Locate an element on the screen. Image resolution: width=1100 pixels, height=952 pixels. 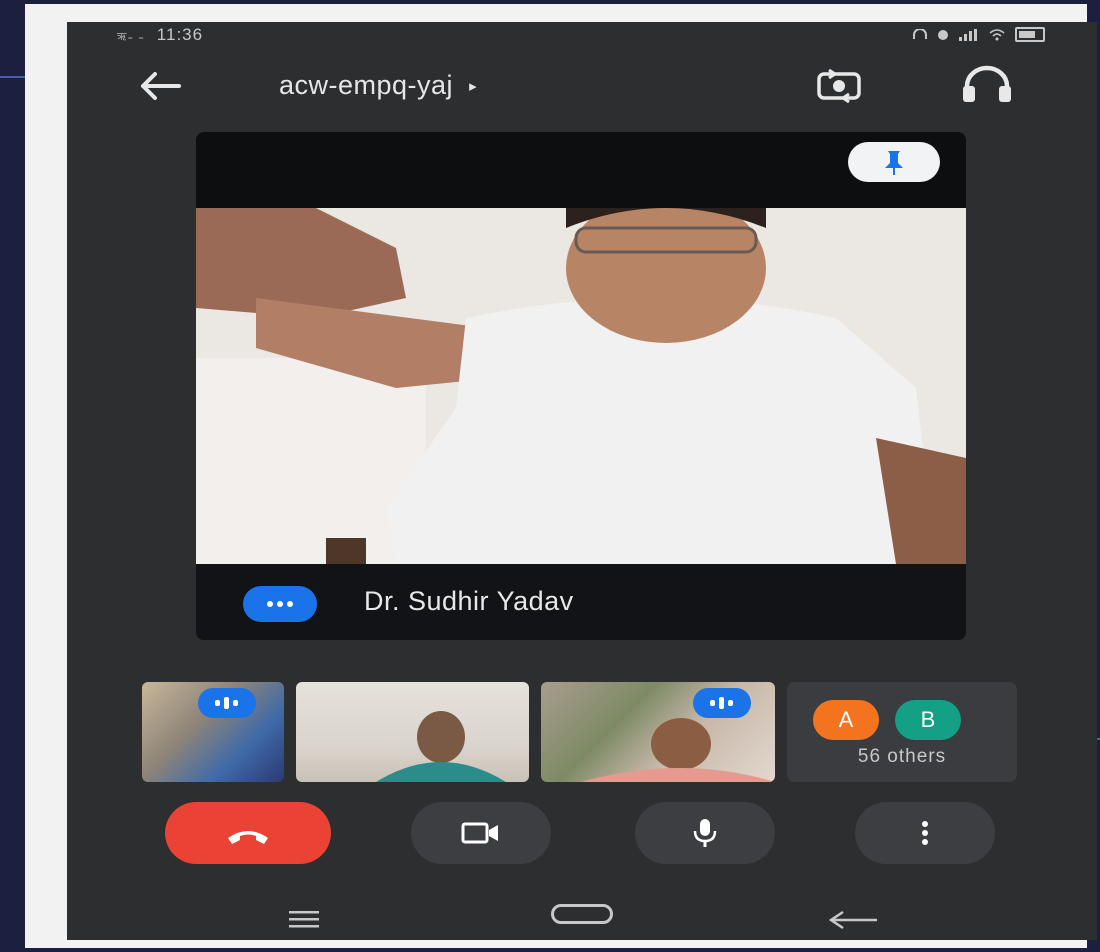
participant-thumbnail-image is located at coordinates (441, 746).